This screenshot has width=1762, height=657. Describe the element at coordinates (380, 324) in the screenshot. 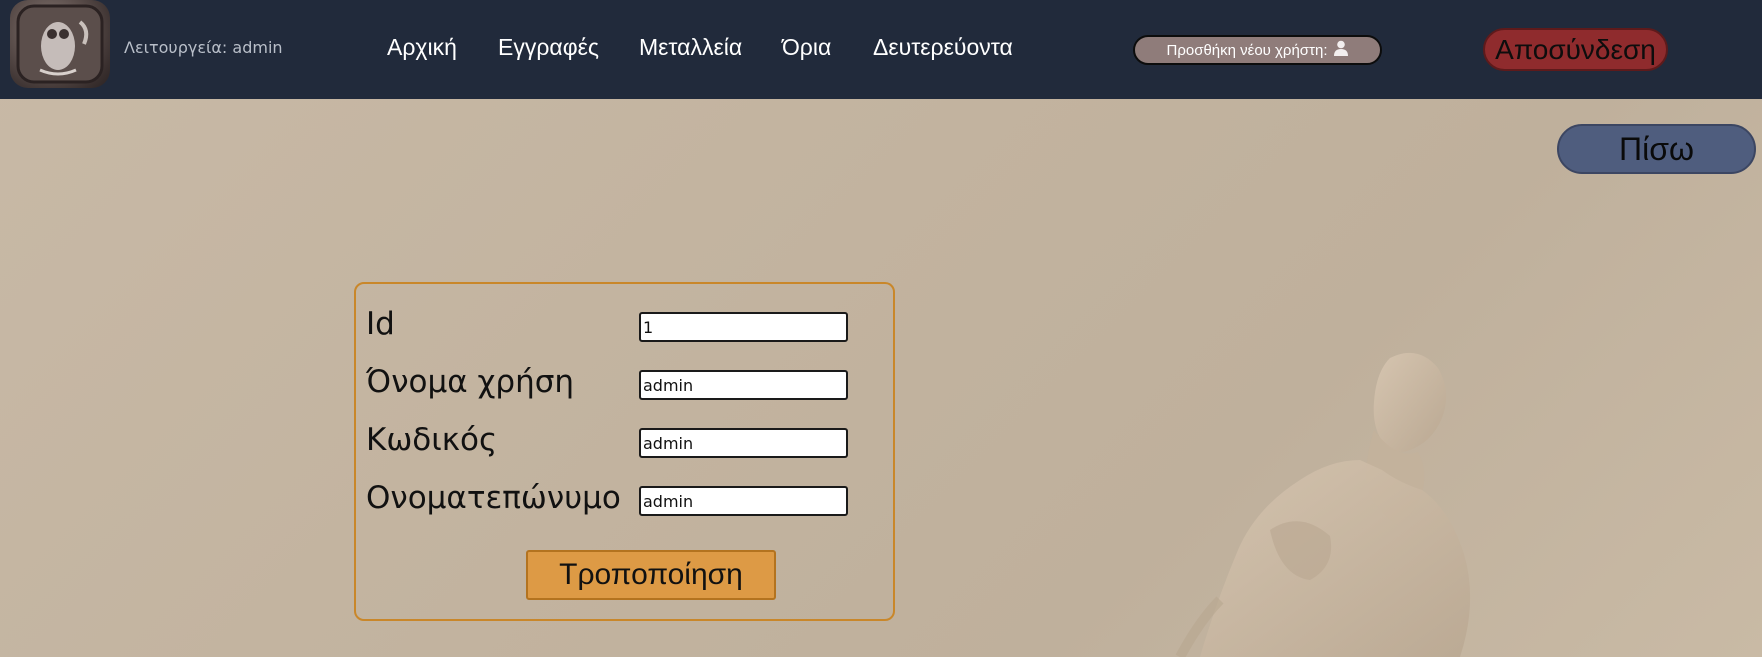

I see `id-label: Id` at that location.